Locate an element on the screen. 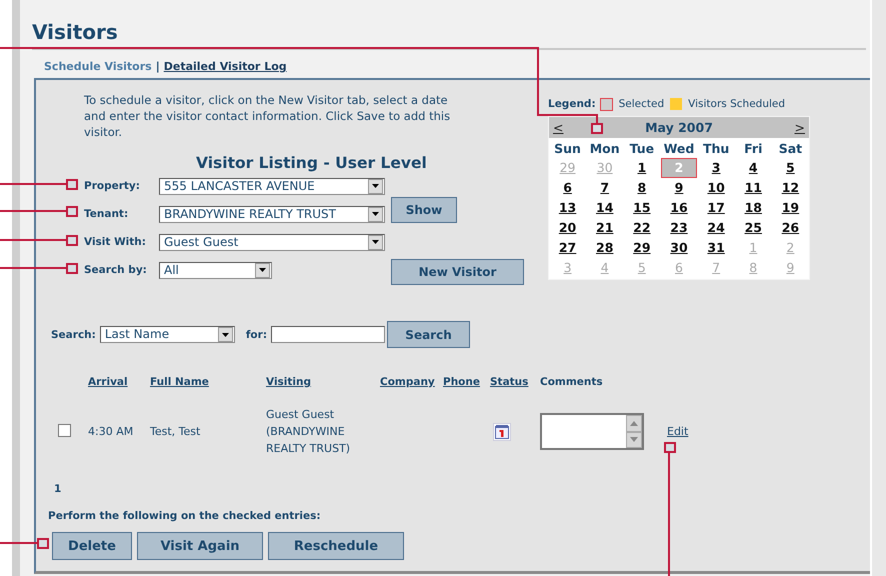  weekday-label: Fri is located at coordinates (753, 148).